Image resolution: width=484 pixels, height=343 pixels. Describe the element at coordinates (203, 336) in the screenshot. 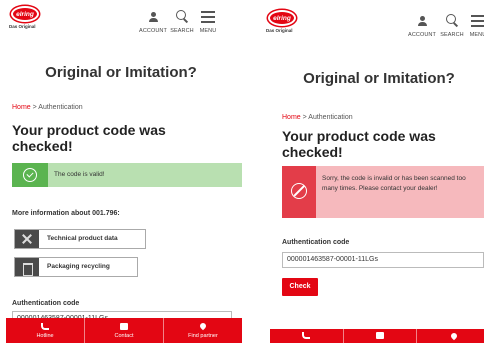

I see `find-partner-label: Find partner` at that location.